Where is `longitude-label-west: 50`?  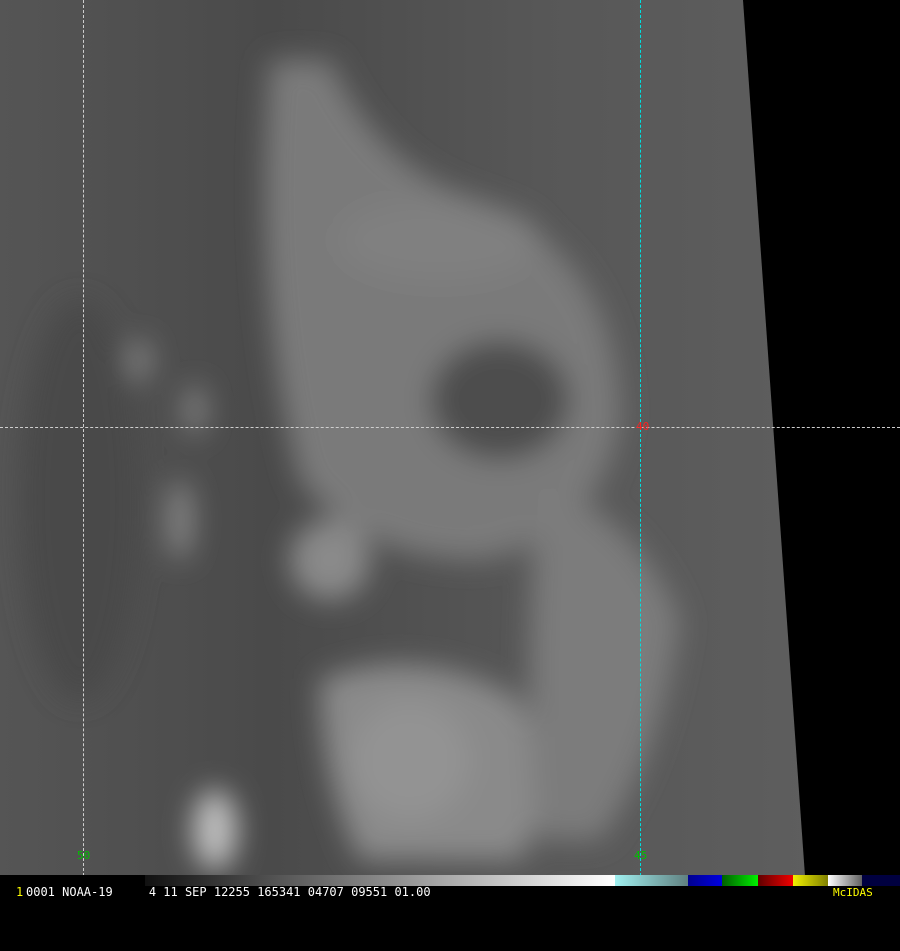 longitude-label-west: 50 is located at coordinates (84, 855).